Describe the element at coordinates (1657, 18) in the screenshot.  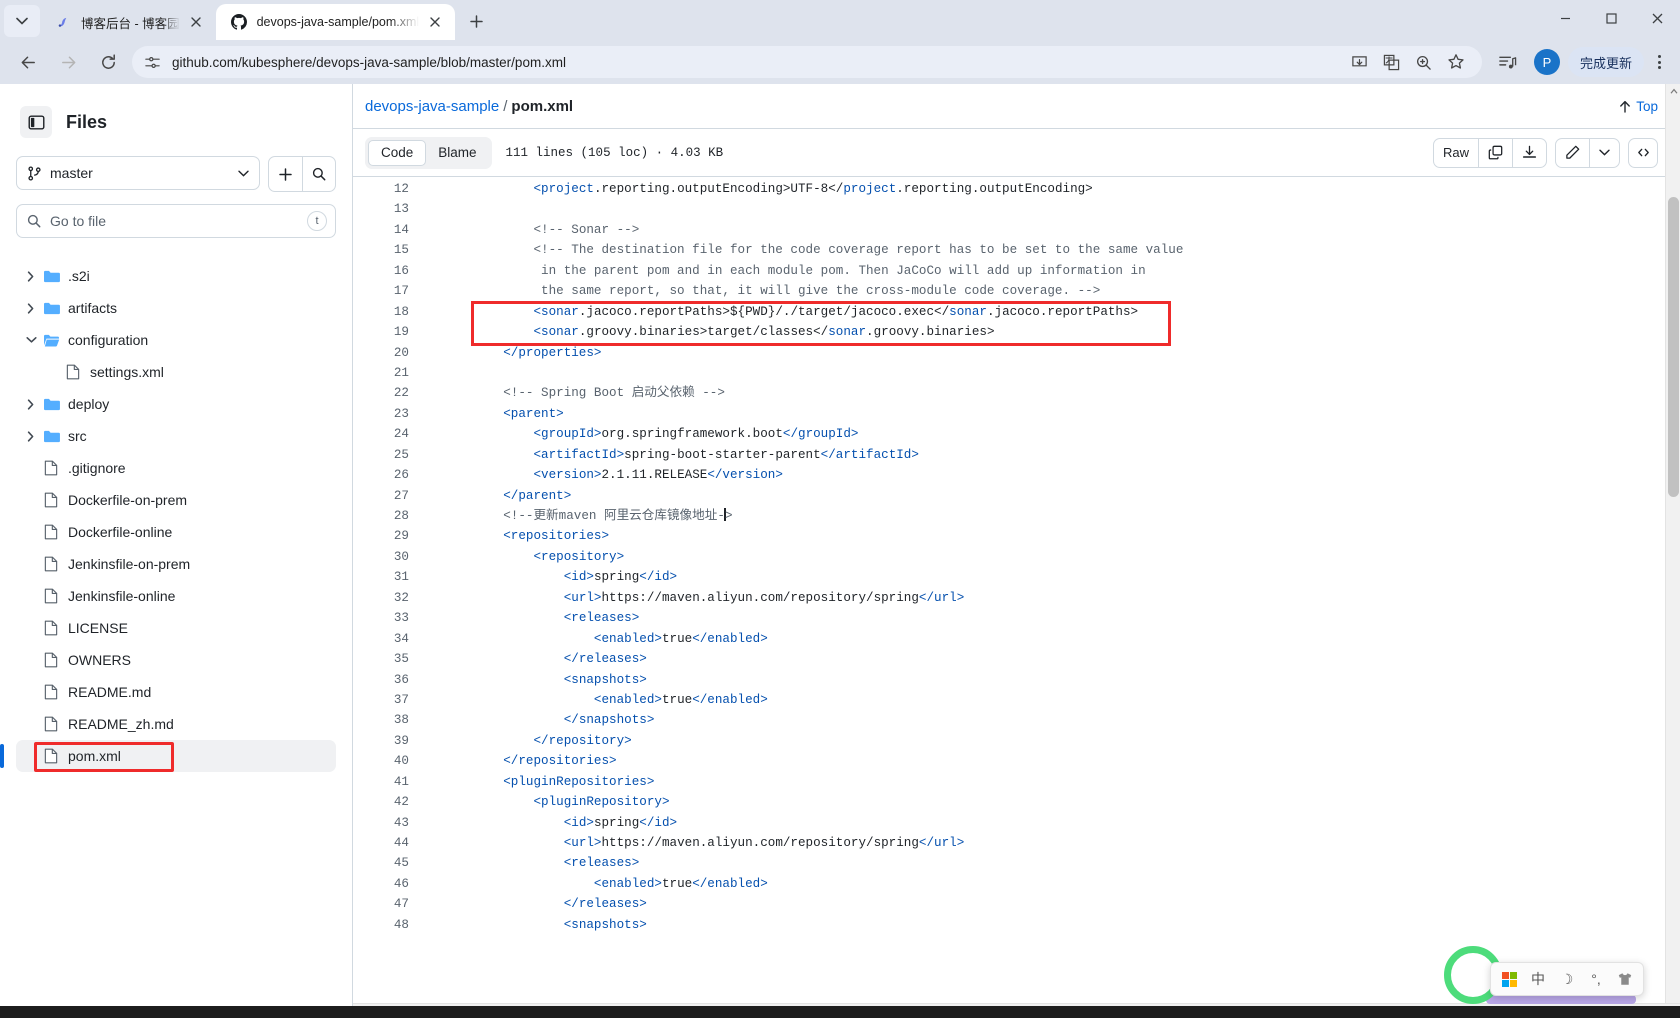
I see `close-button` at that location.